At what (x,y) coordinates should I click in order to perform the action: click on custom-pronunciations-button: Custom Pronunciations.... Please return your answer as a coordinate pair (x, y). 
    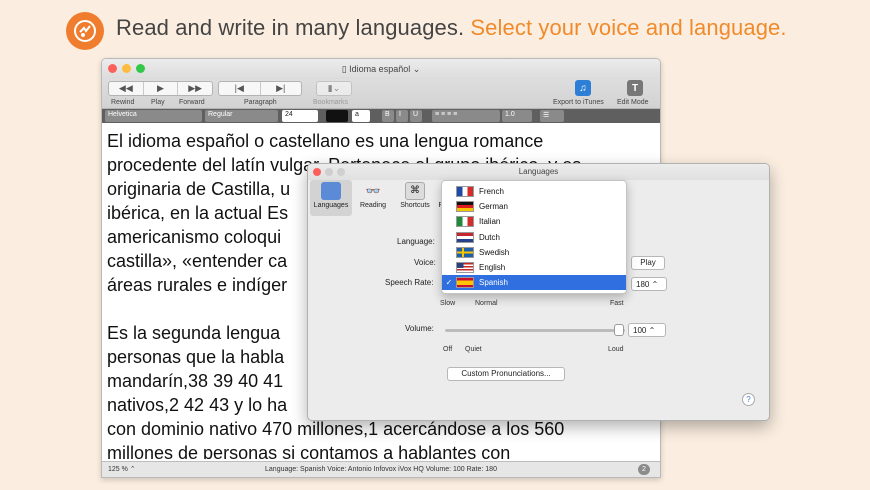
    Looking at the image, I should click on (506, 374).